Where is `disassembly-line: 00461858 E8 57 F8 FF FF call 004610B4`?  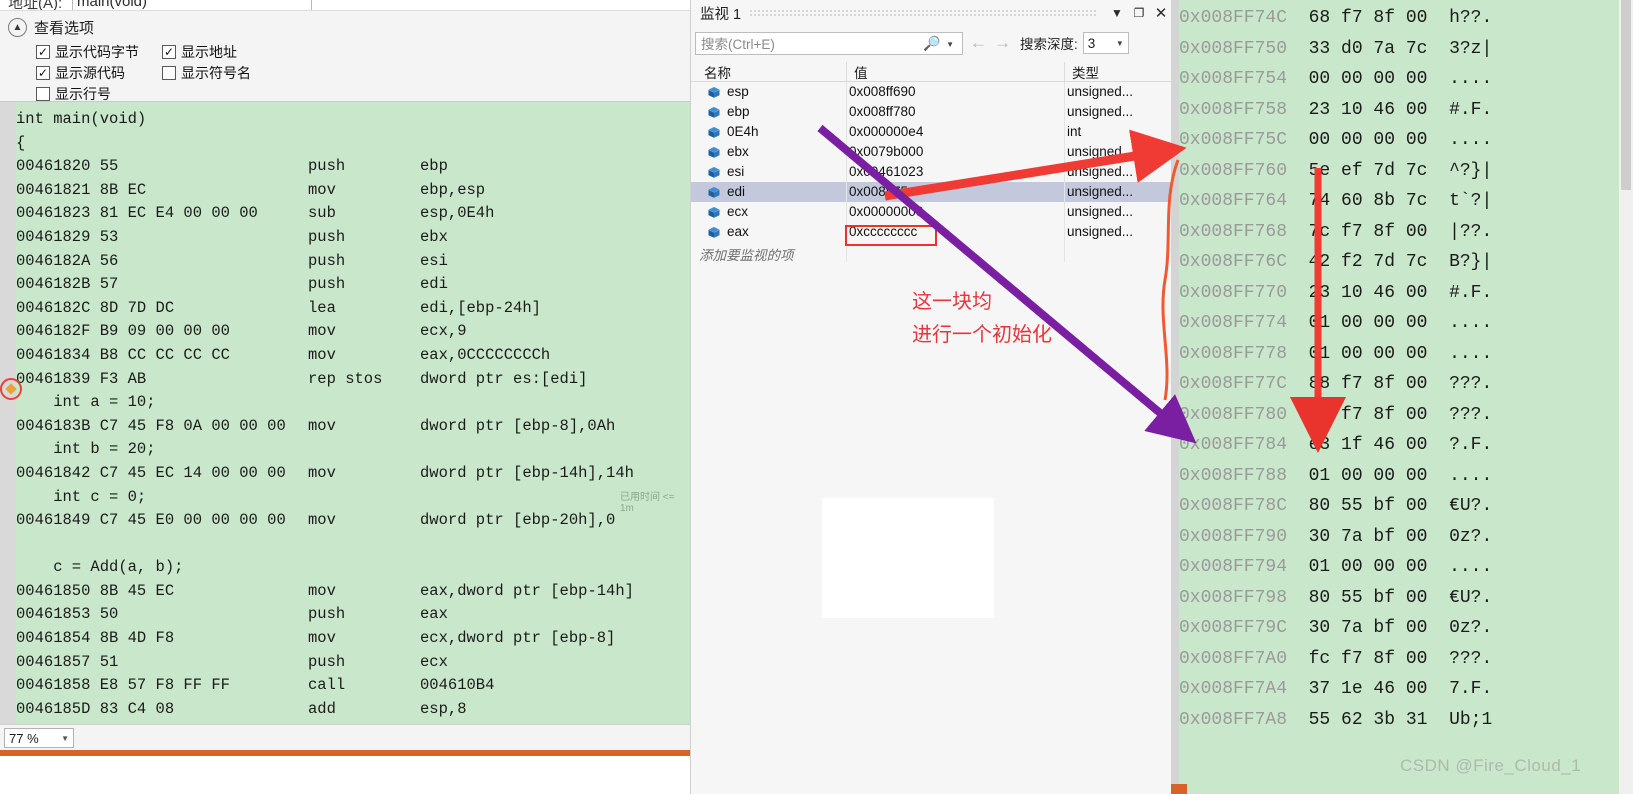
disassembly-line: 00461858 E8 57 F8 FF FF call 004610B4 is located at coordinates (353, 686).